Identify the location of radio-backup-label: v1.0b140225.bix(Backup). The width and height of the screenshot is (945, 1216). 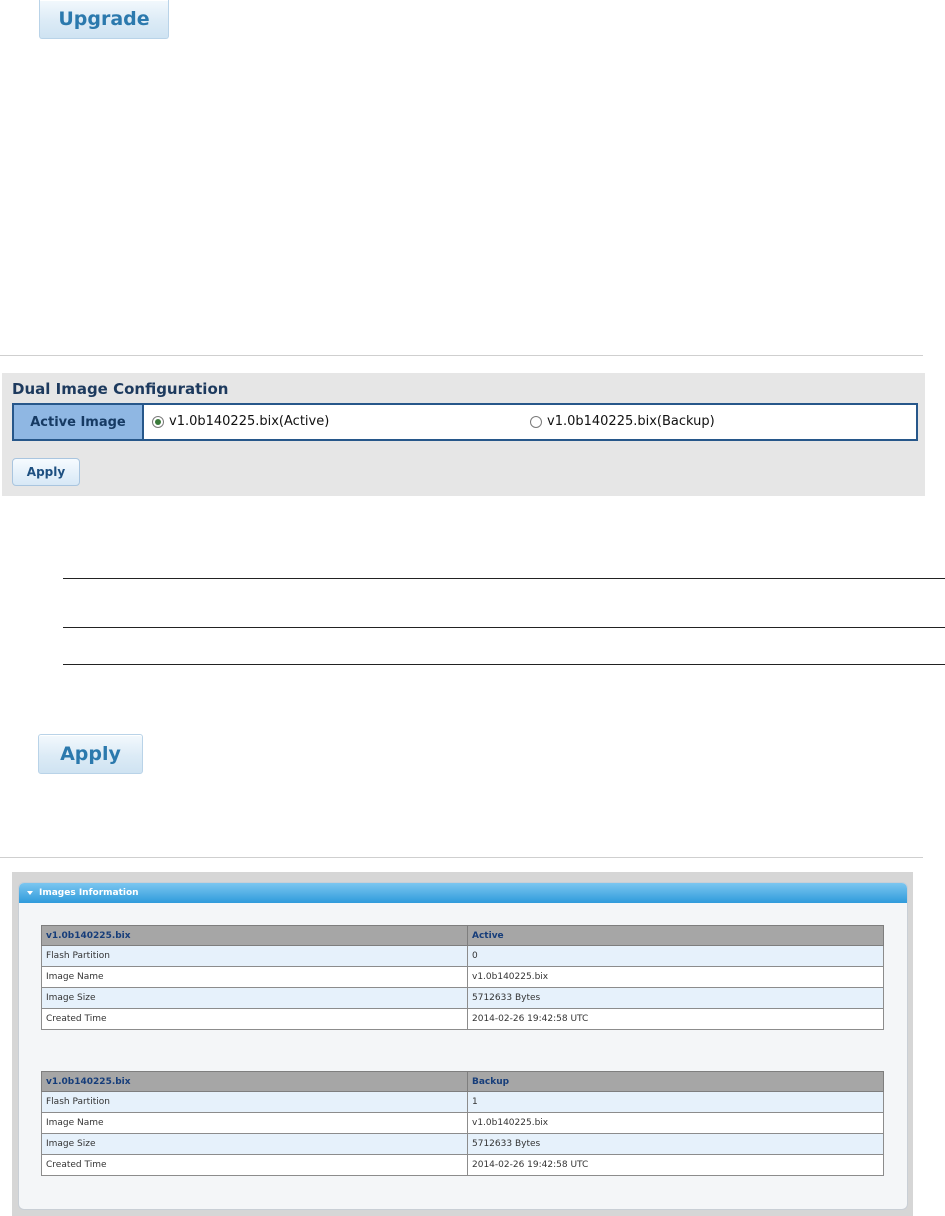
(631, 421).